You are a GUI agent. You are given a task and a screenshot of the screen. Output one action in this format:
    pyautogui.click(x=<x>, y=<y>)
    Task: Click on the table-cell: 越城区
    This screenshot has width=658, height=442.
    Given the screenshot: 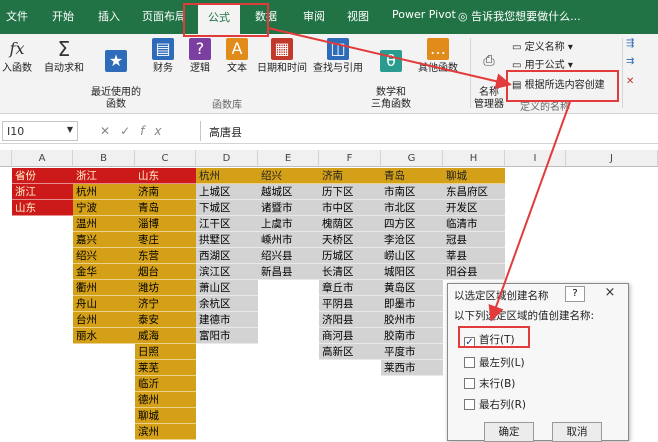 What is the action you would take?
    pyautogui.click(x=288, y=192)
    